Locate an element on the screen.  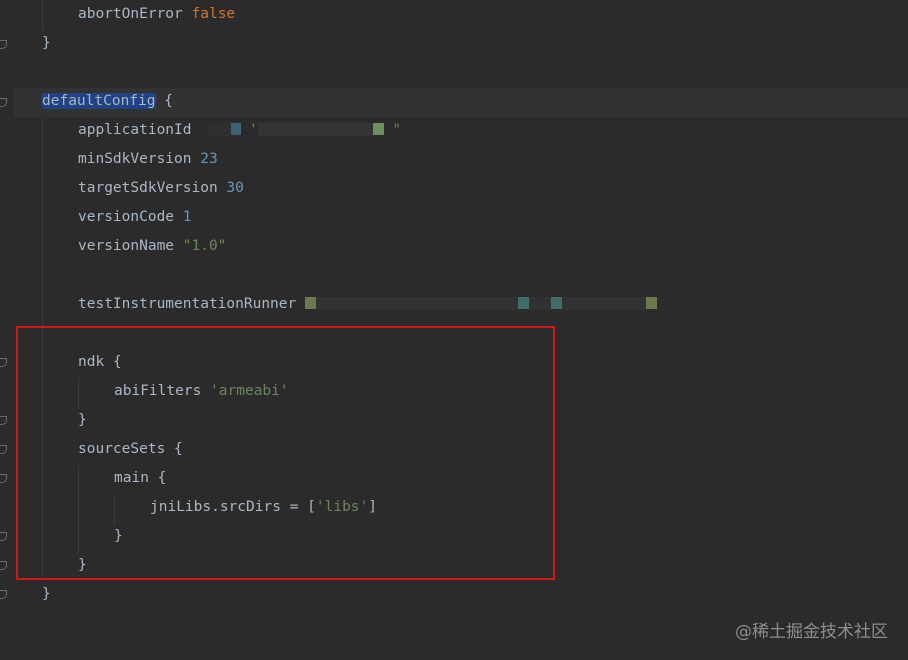
code-line: versionCode 1 is located at coordinates (135, 217).